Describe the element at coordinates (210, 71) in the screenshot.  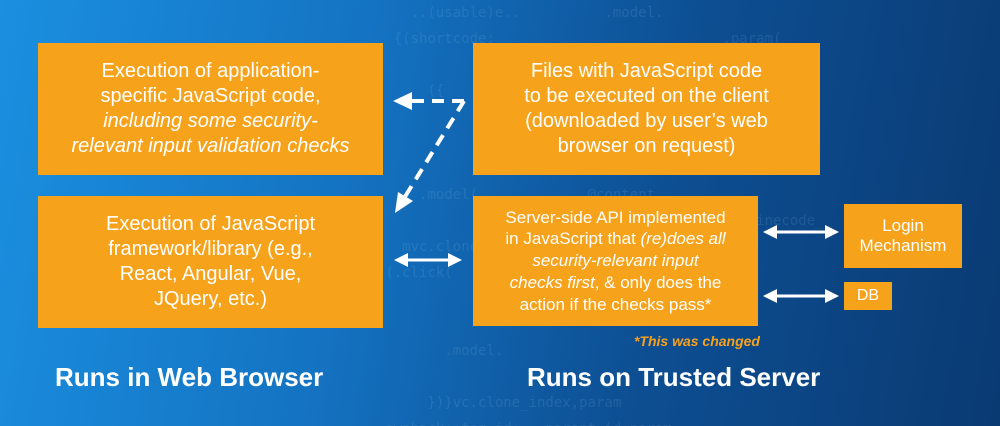
I see `app-box-line-1: Execution of application-` at that location.